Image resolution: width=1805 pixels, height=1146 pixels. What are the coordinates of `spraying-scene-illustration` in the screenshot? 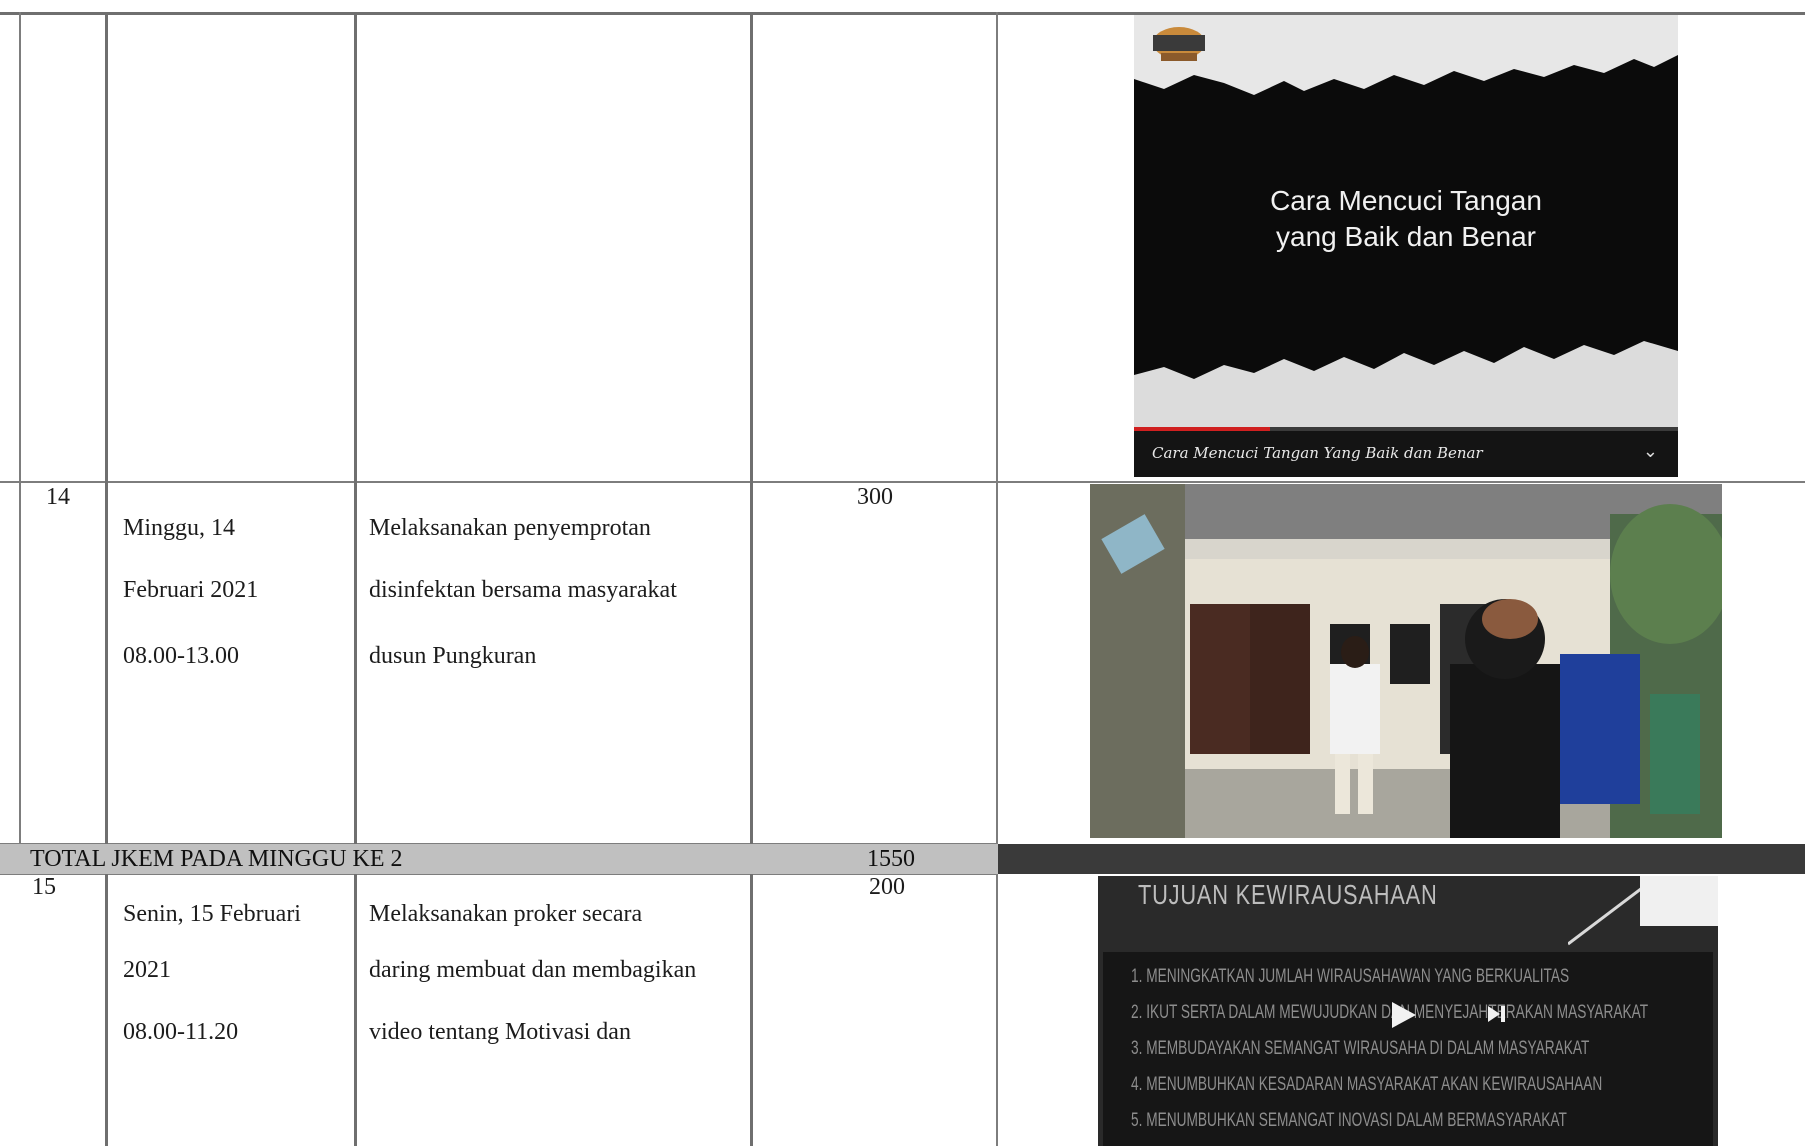 It's located at (1406, 661).